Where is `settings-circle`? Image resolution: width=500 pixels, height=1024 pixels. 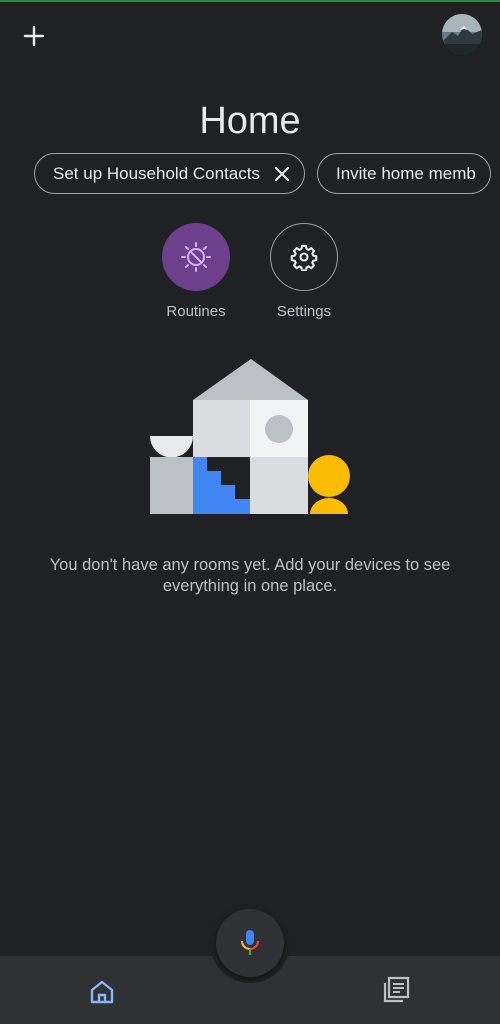 settings-circle is located at coordinates (304, 257).